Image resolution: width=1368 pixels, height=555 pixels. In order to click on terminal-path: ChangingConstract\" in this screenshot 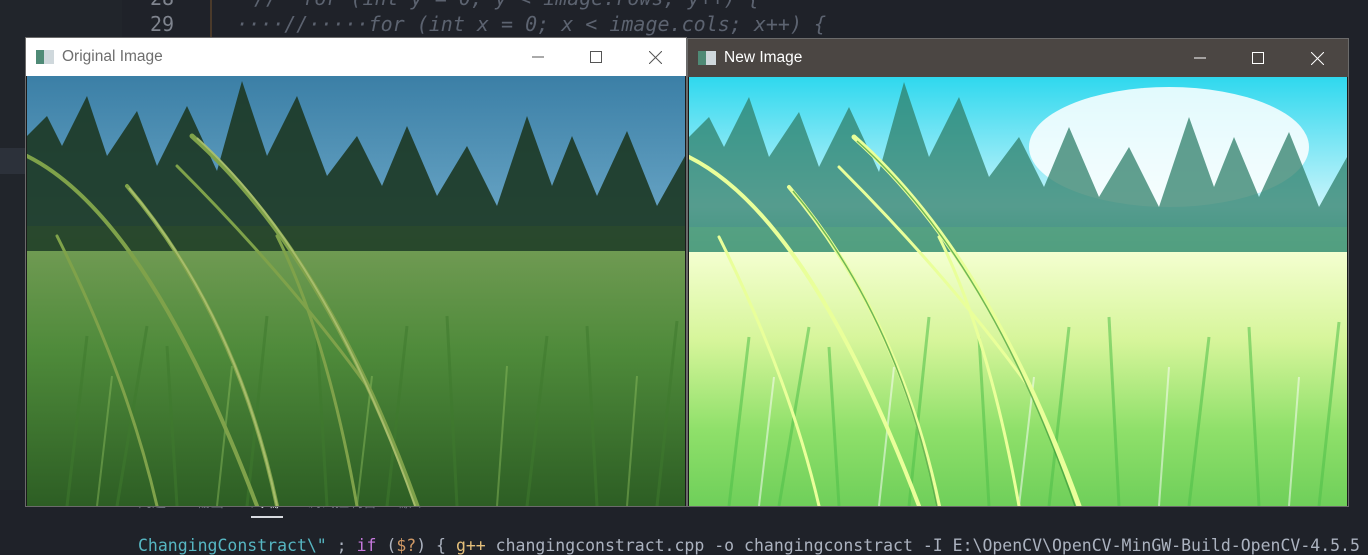, I will do `click(232, 545)`.